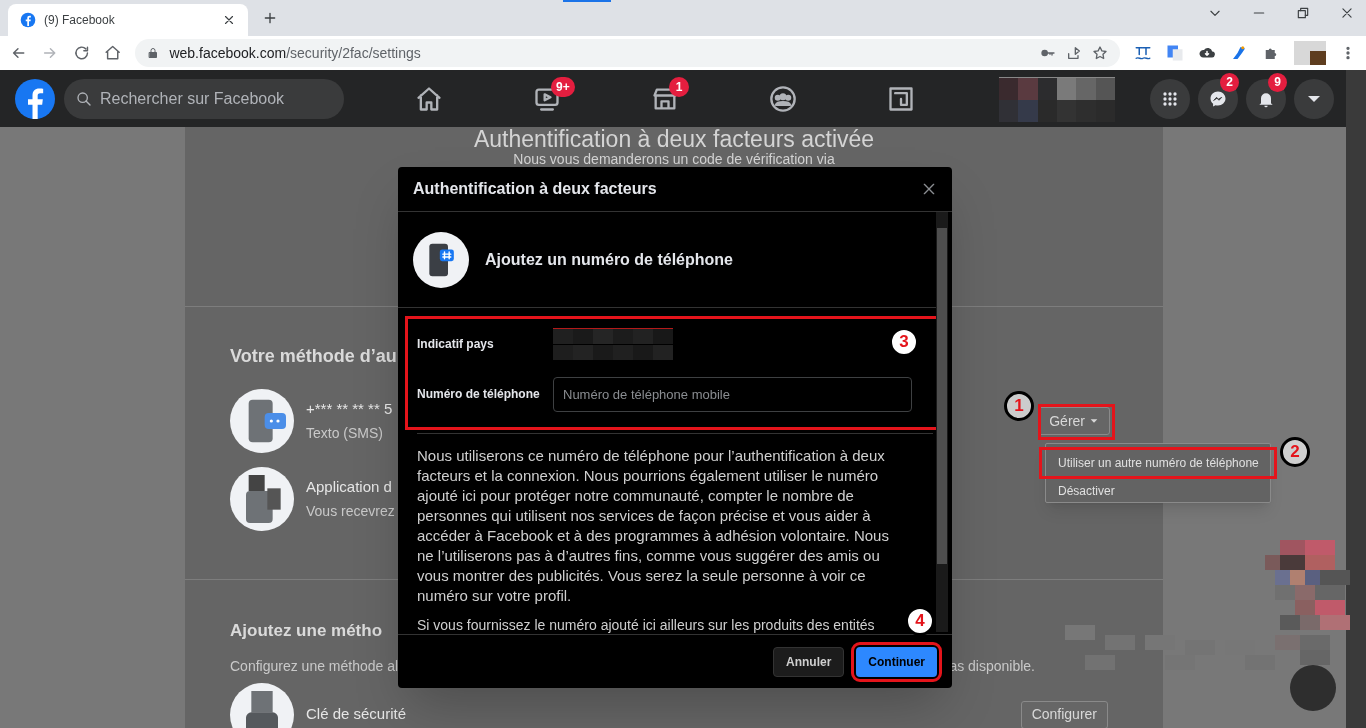  Describe the element at coordinates (1239, 53) in the screenshot. I see `bird-extension-icon` at that location.